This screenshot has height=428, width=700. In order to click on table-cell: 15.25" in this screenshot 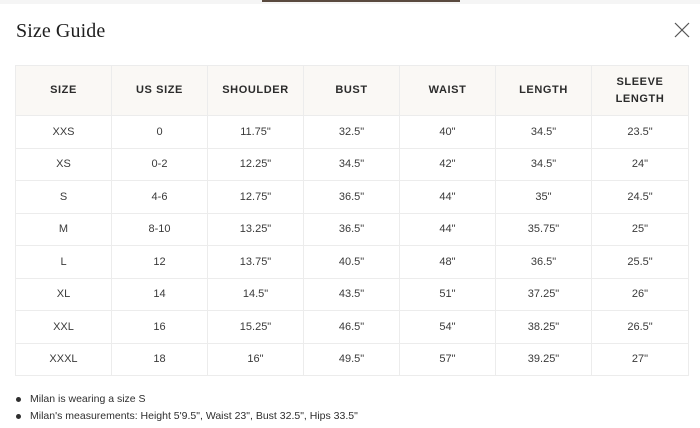, I will do `click(255, 327)`.